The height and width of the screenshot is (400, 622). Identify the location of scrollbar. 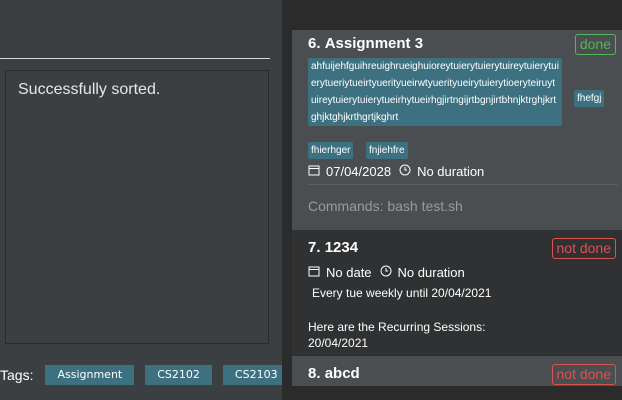
(285, 200).